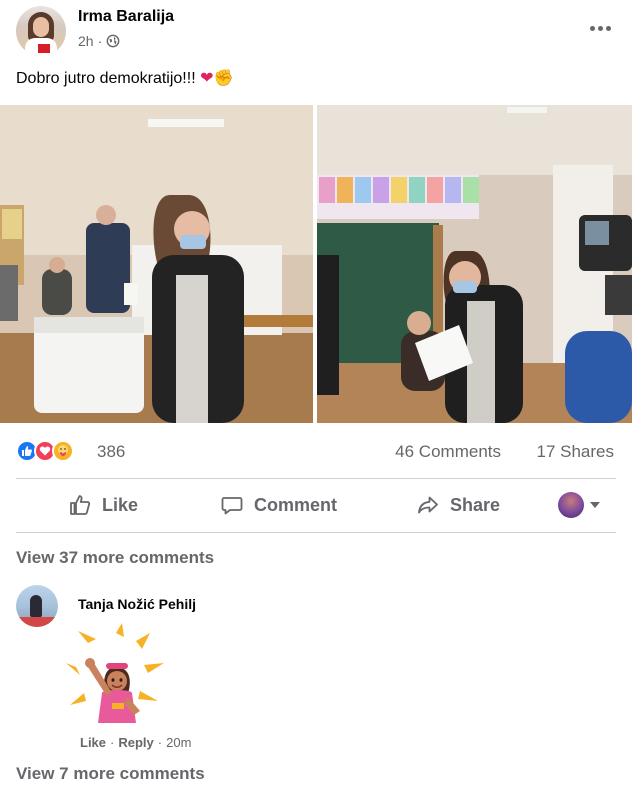 The image size is (632, 803). I want to click on shares-count: 17 Shares, so click(576, 452).